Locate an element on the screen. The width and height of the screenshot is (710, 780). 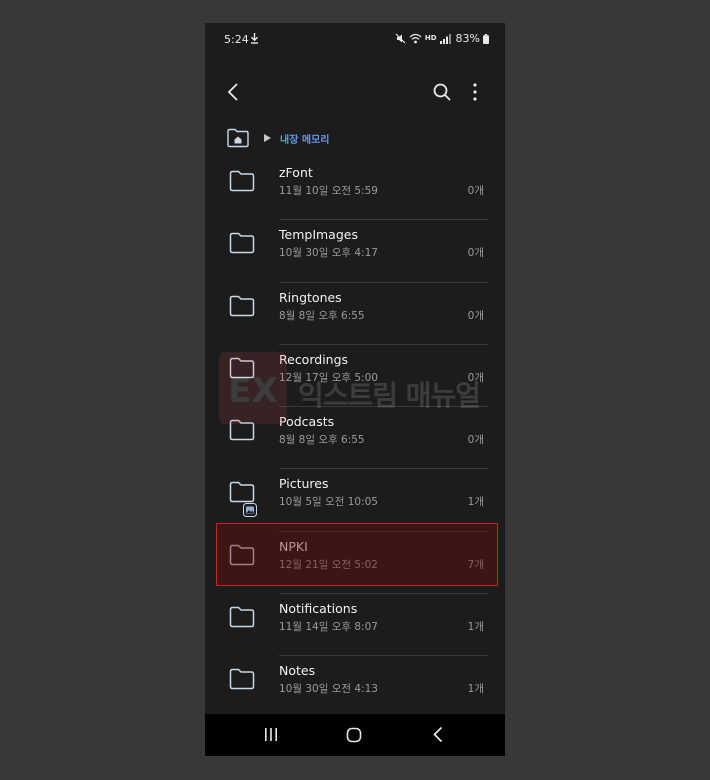
battery-icon is located at coordinates (486, 38).